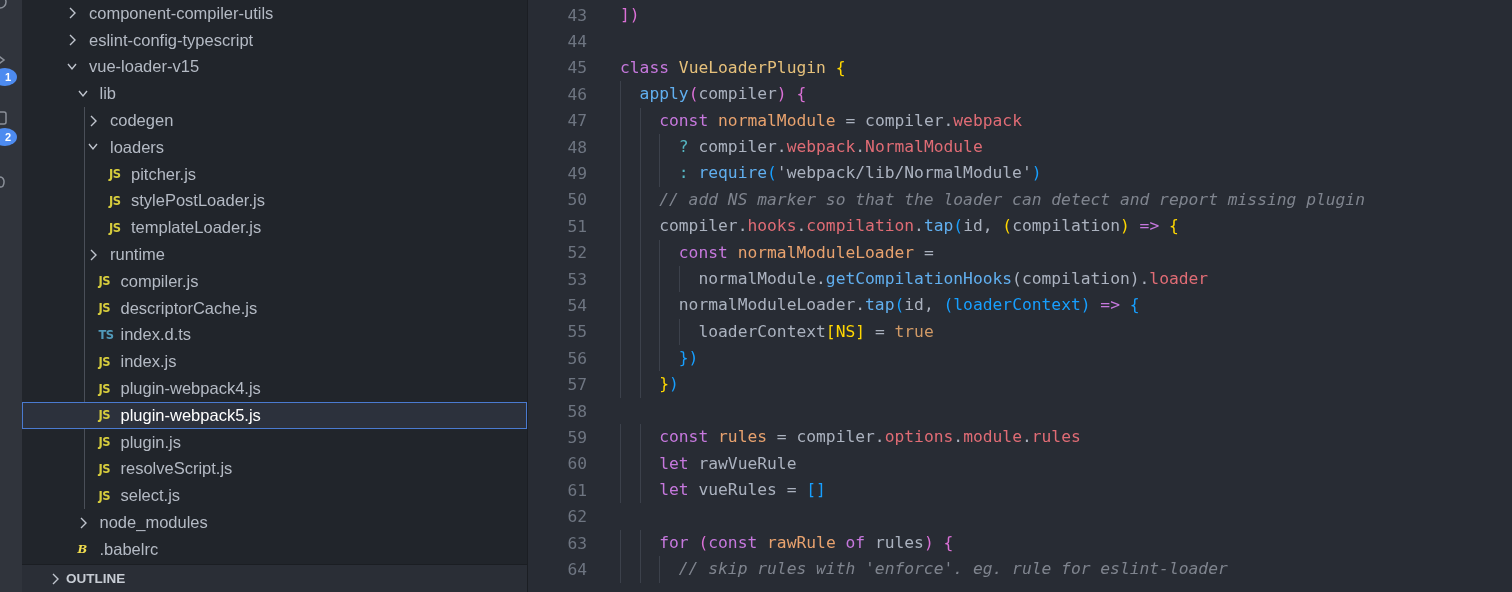 The image size is (1512, 592). Describe the element at coordinates (274, 147) in the screenshot. I see `tree-item: loaders` at that location.